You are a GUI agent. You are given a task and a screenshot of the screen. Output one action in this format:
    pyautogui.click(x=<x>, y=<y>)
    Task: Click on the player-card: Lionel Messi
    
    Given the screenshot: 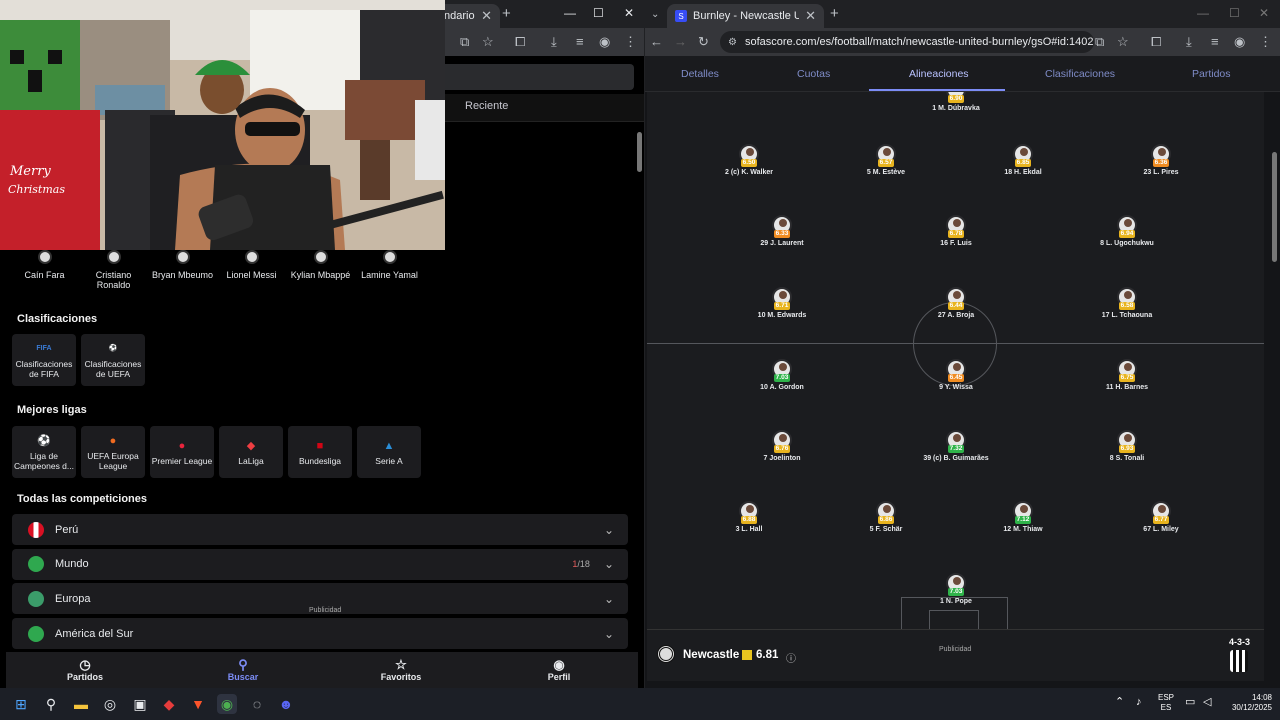 What is the action you would take?
    pyautogui.click(x=251, y=270)
    